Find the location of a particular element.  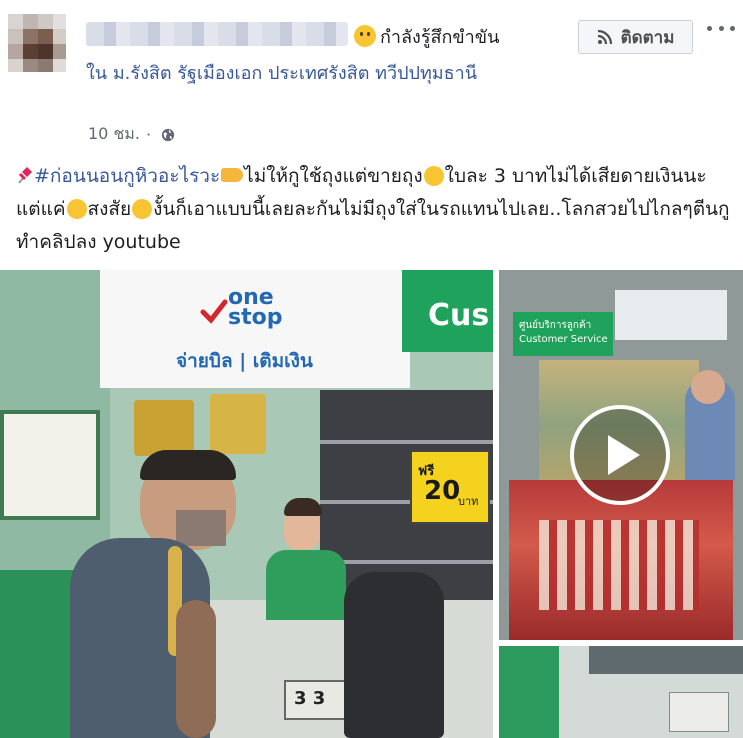

rss-icon is located at coordinates (604, 37).